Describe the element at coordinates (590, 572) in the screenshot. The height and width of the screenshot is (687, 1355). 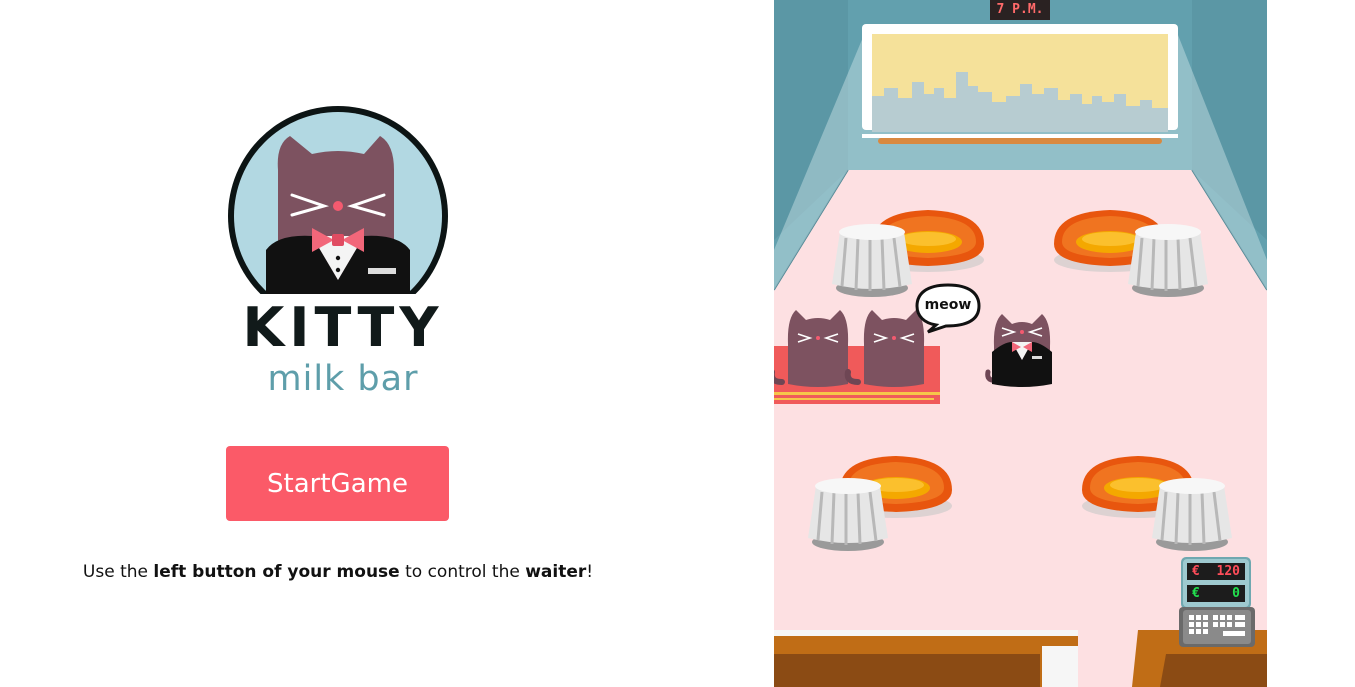
I see `instructions-suffix: !` at that location.